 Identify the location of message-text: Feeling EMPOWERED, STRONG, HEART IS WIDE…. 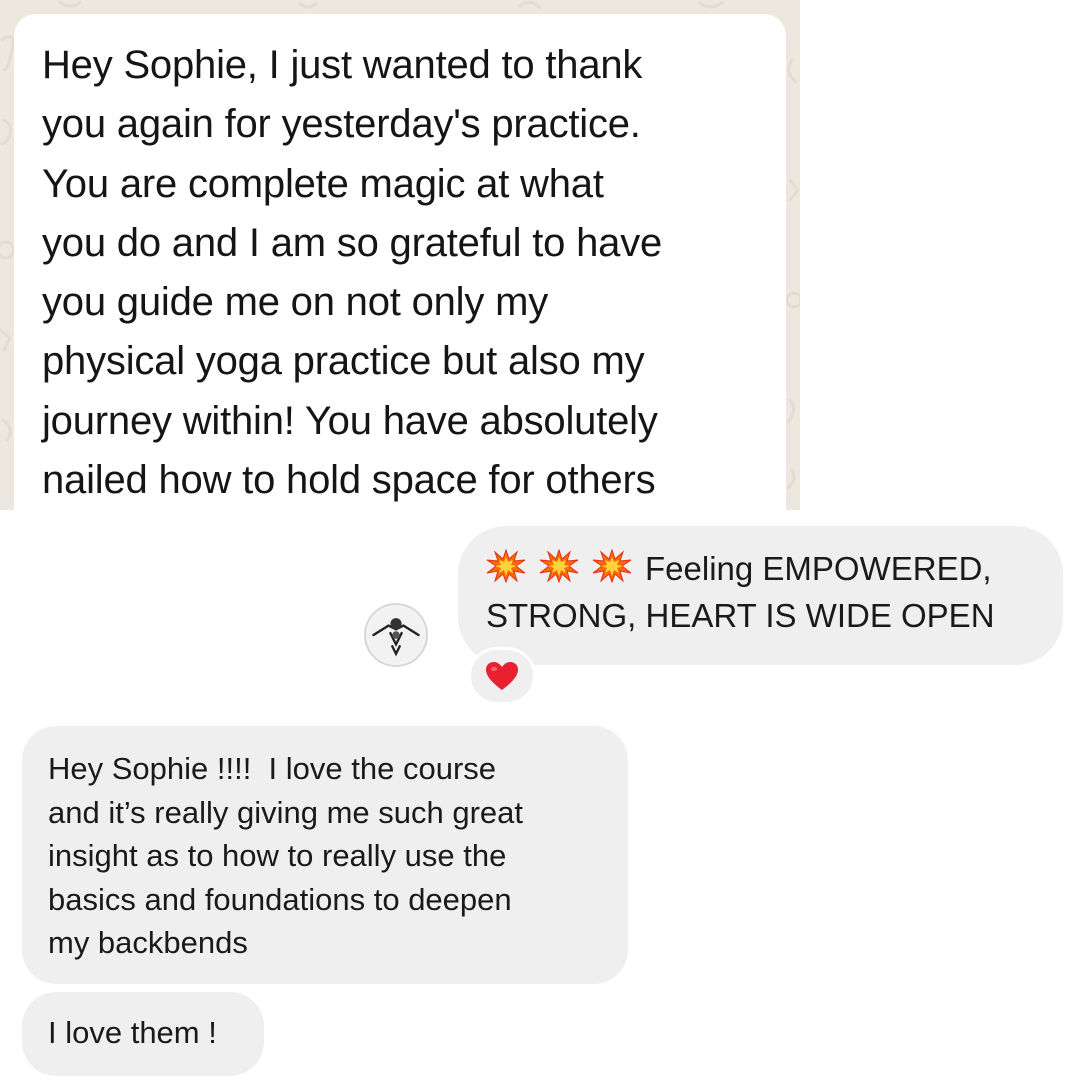
(769, 592).